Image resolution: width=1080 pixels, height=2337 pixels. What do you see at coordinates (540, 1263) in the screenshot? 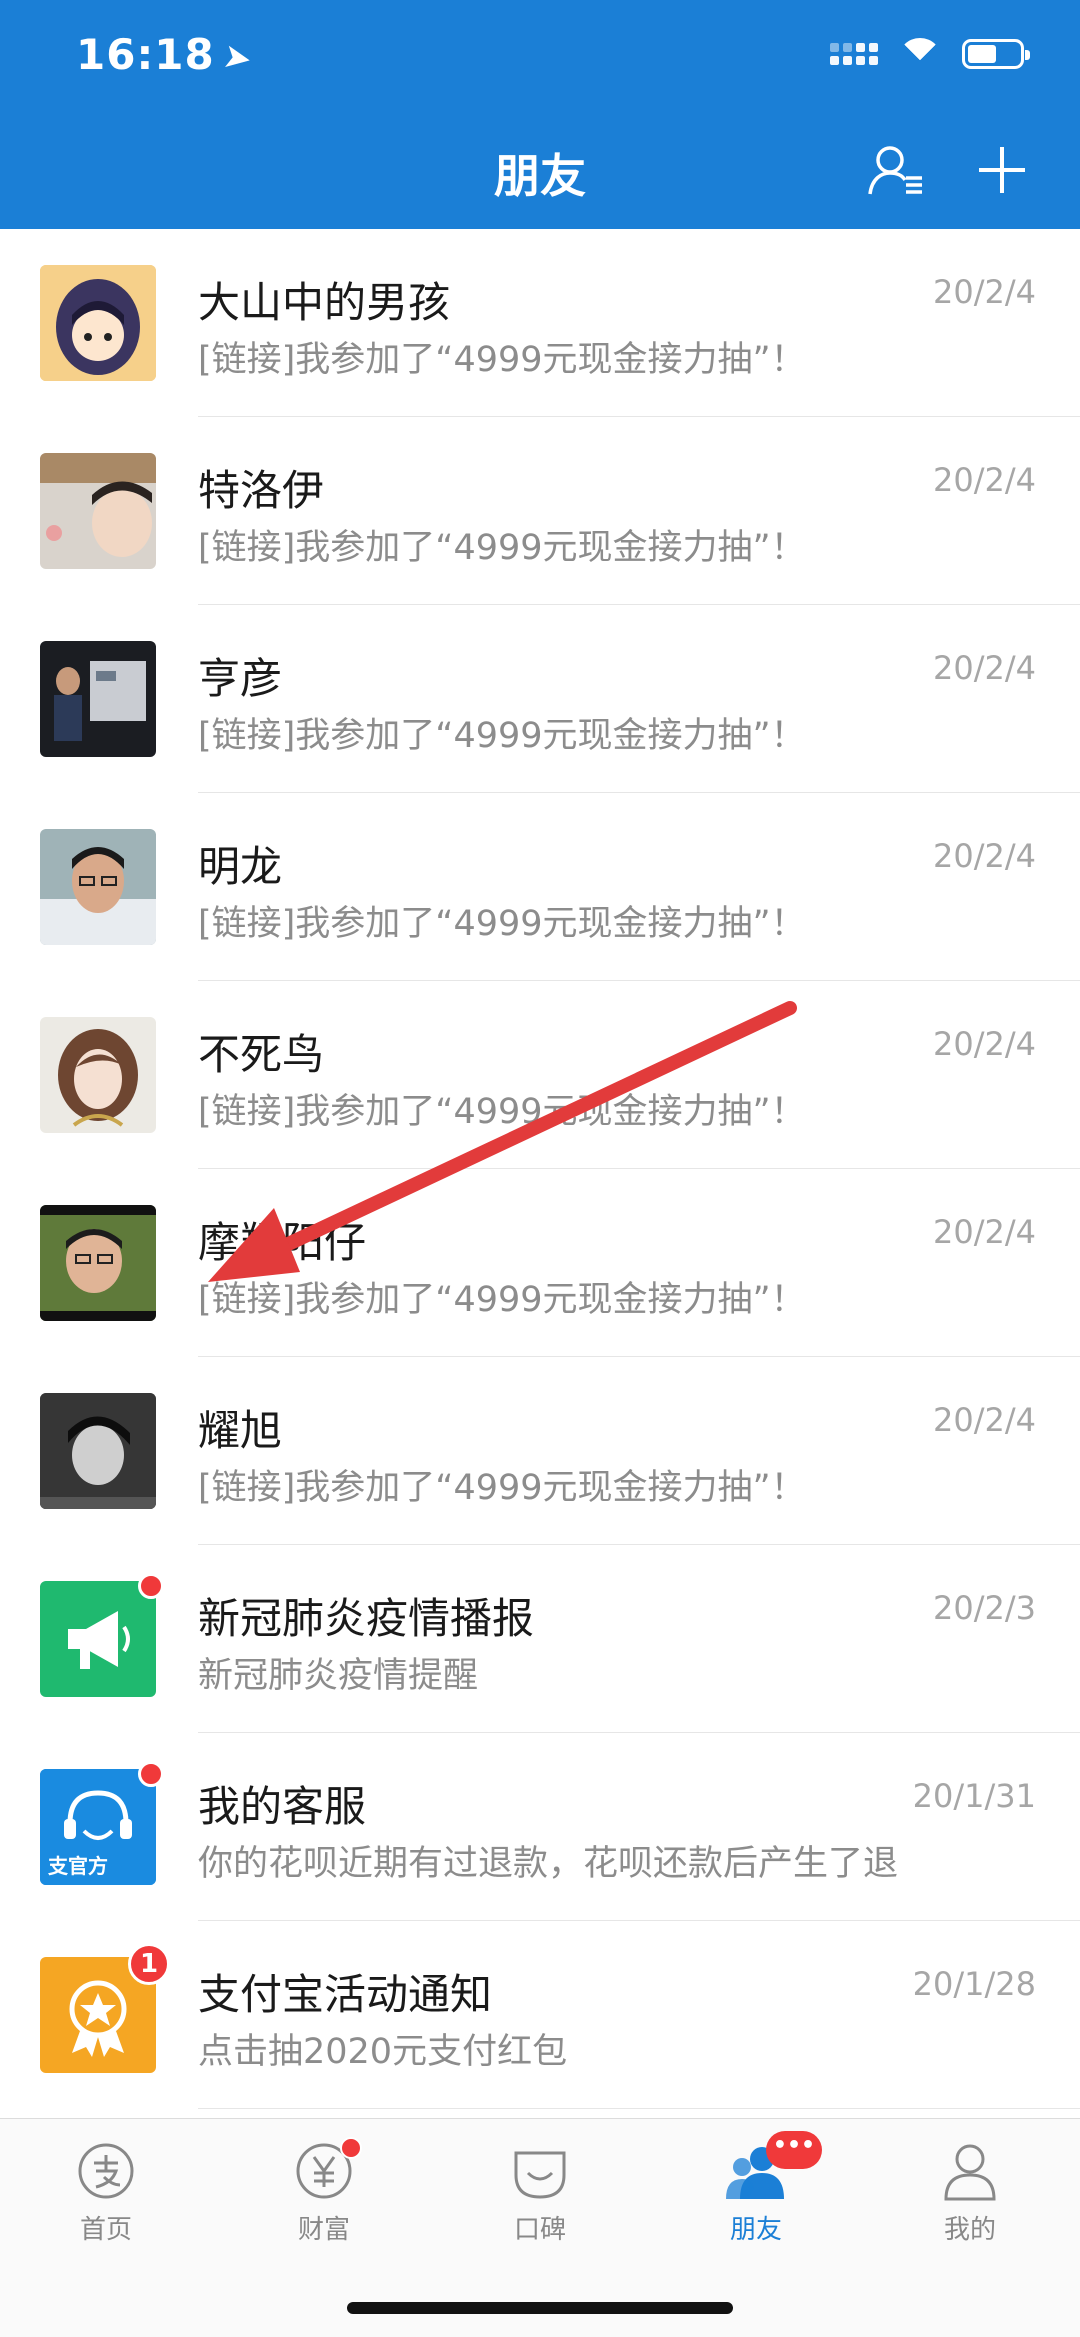
I see `conversation-item: 摩羯阳仔 [链接]我参加了“4999元现金接力抽”！ 20/2/4` at bounding box center [540, 1263].